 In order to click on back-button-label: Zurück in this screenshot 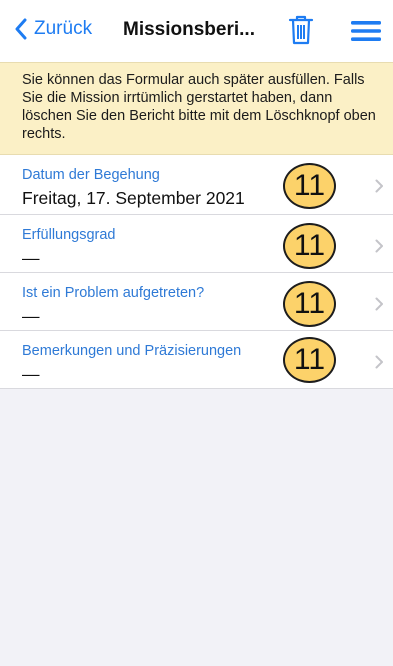, I will do `click(63, 28)`.